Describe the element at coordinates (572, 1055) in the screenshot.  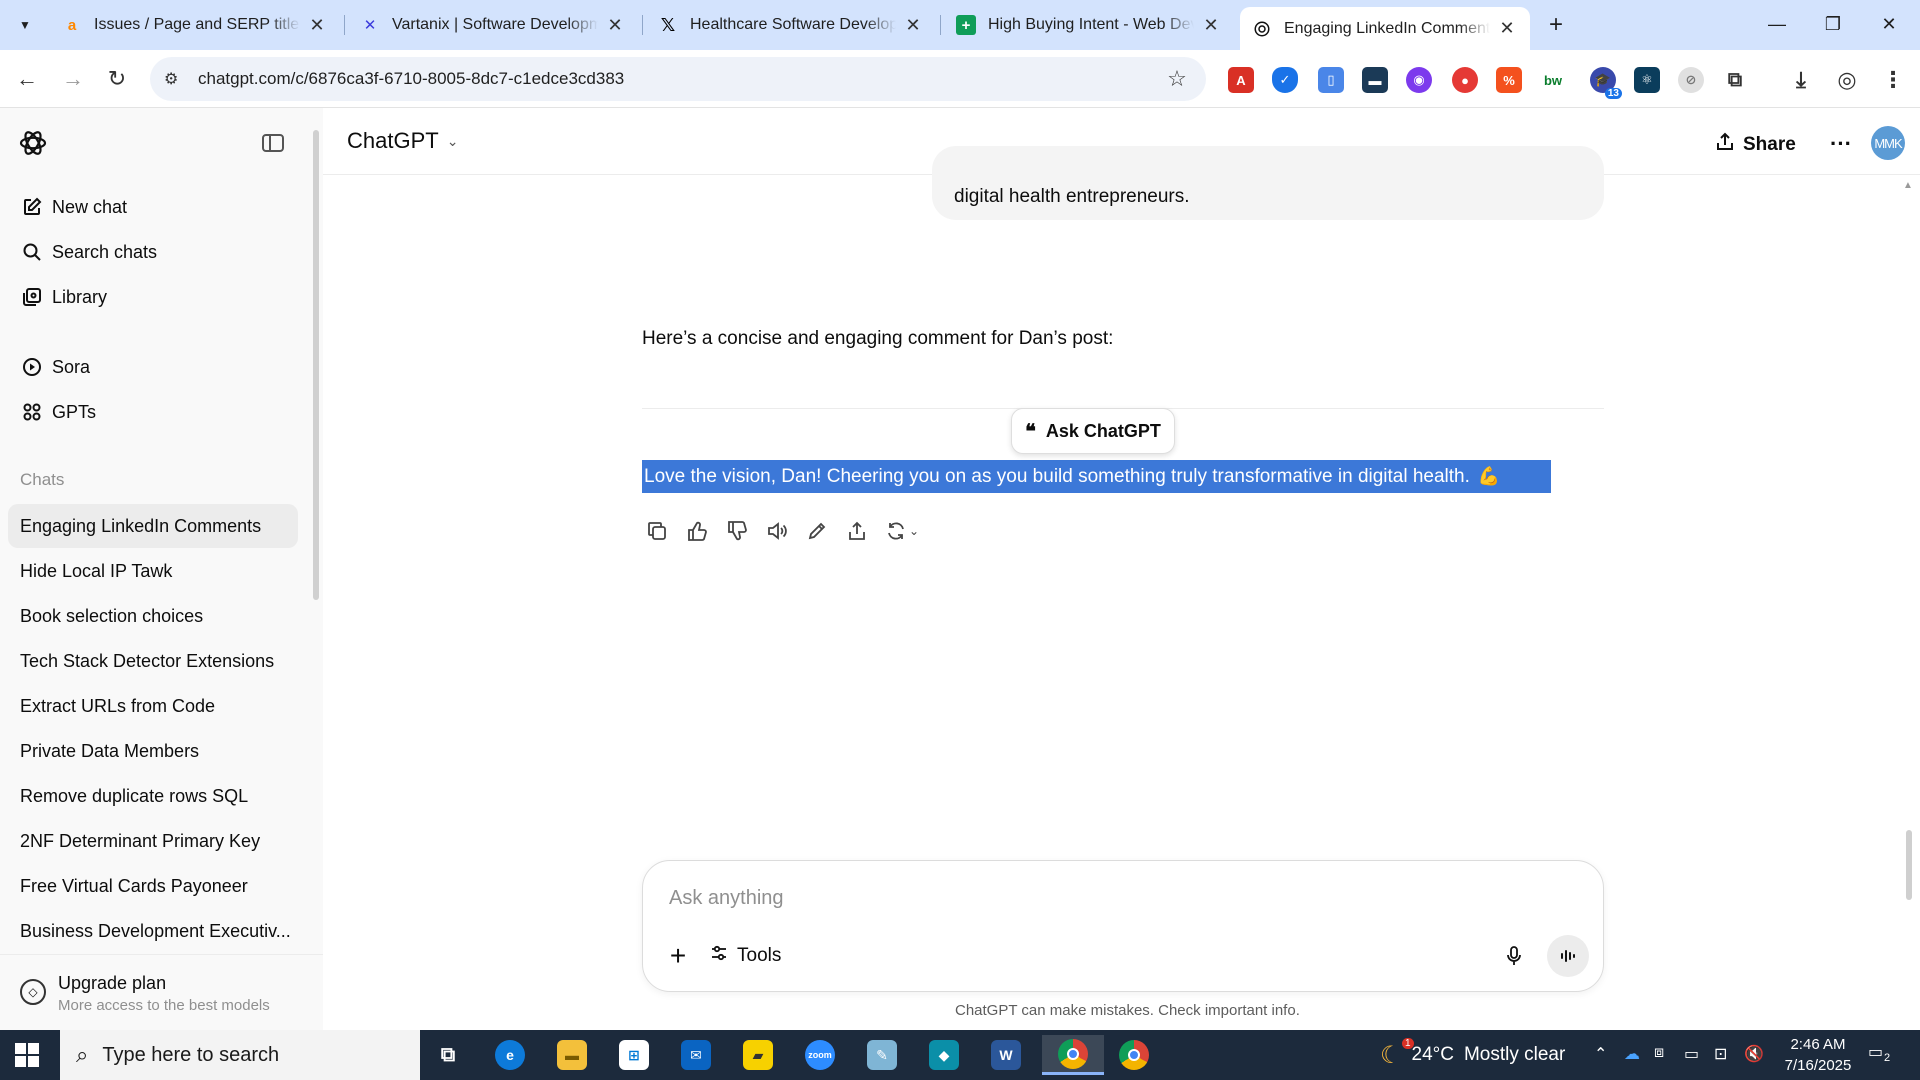
I see `file-explorer-icon: ▬` at that location.